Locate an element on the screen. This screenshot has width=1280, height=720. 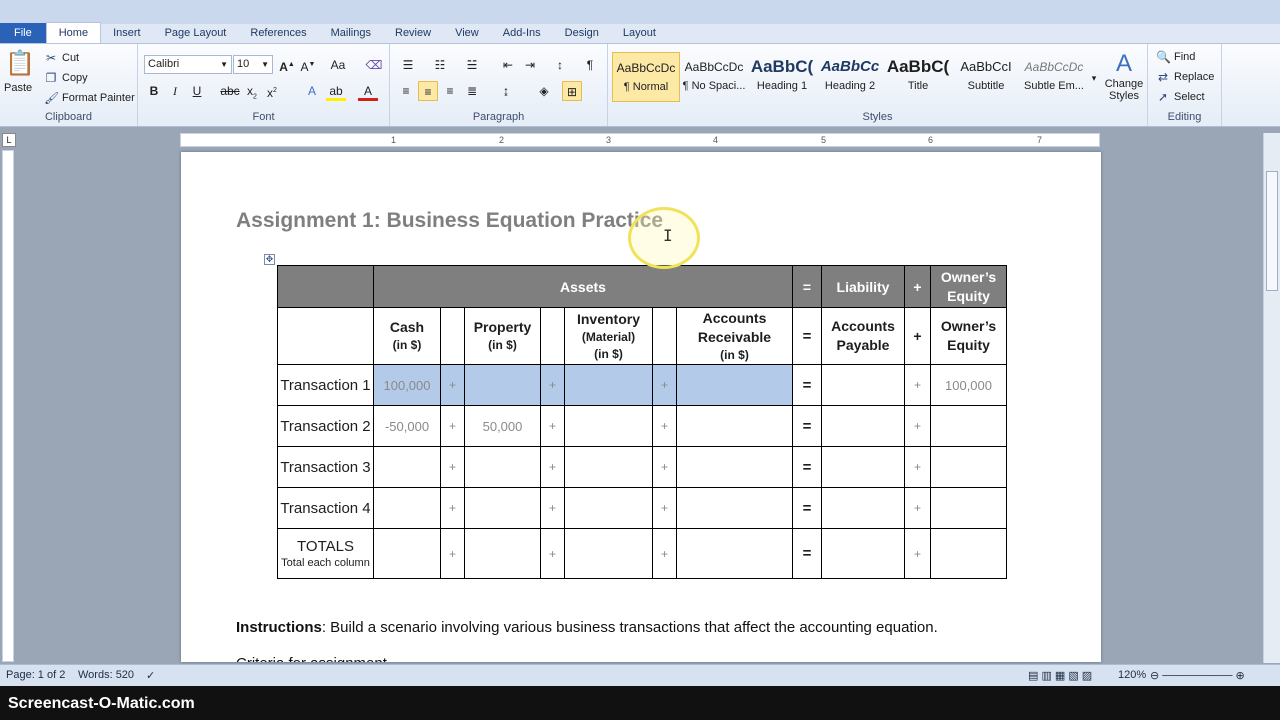
align-center-icon: ≡ is located at coordinates (428, 91).